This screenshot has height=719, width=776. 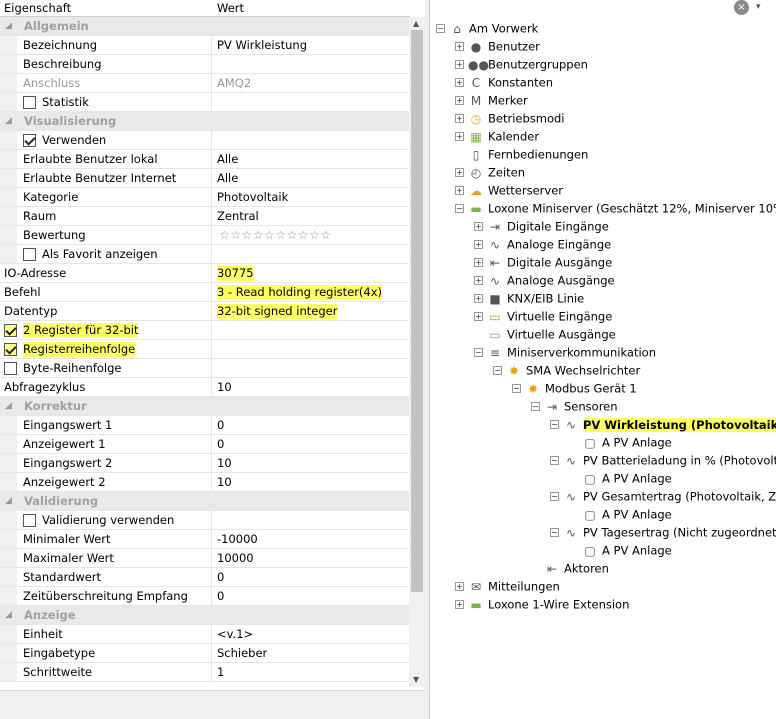 What do you see at coordinates (663, 460) in the screenshot?
I see `tree-node: − ∿ PV Batterieladung in % (Photovolt` at bounding box center [663, 460].